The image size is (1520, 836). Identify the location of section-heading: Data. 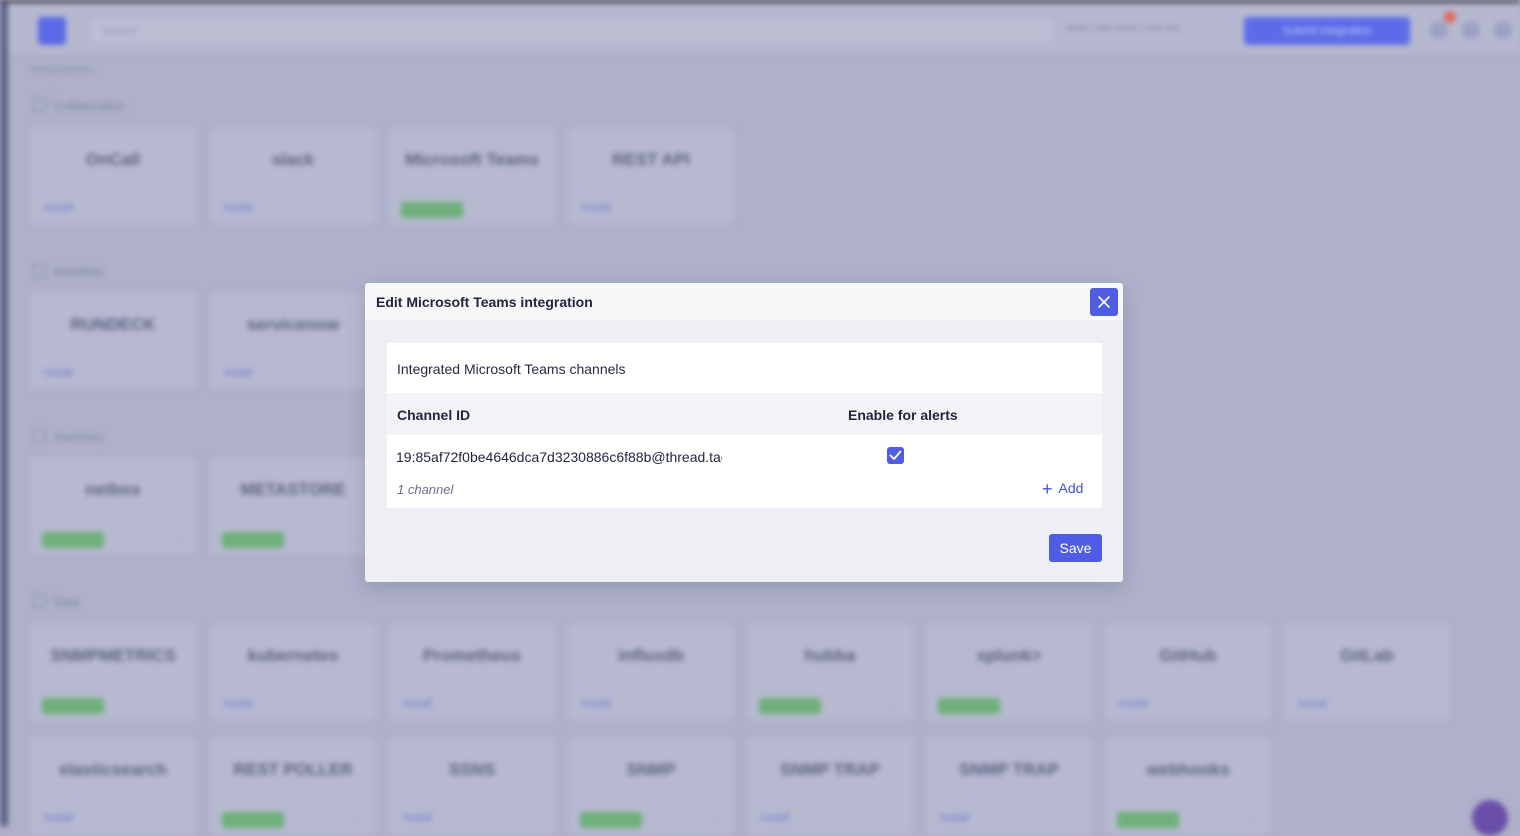
(55, 601).